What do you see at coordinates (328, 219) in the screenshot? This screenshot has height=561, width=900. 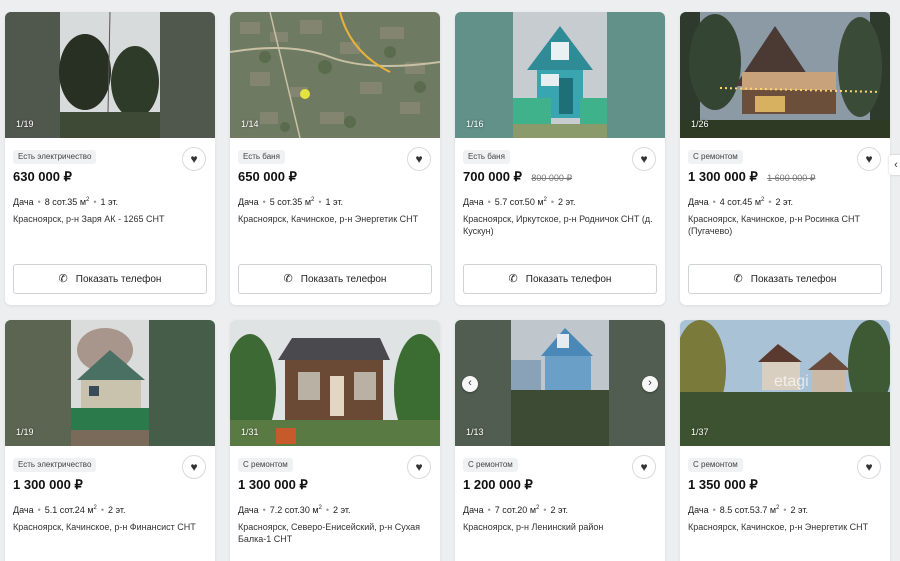 I see `address: Красноярск, Качинское, р-н Энергетик СНТ` at bounding box center [328, 219].